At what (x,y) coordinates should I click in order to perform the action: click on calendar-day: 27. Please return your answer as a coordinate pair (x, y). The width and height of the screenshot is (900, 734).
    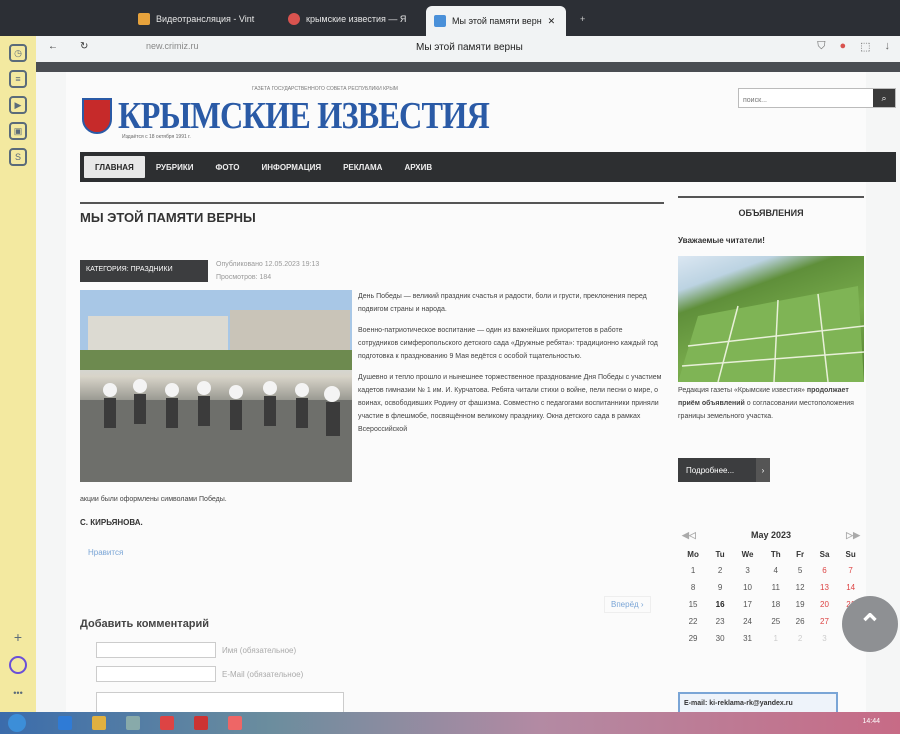
    Looking at the image, I should click on (825, 621).